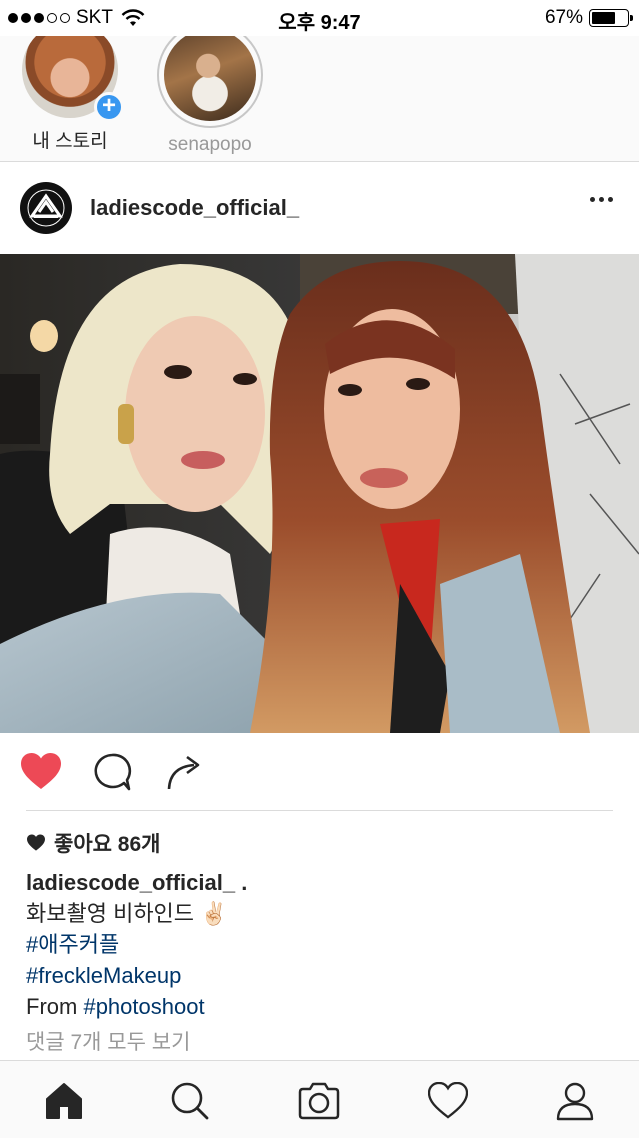 Image resolution: width=639 pixels, height=1138 pixels. I want to click on status-right: 67%, so click(588, 18).